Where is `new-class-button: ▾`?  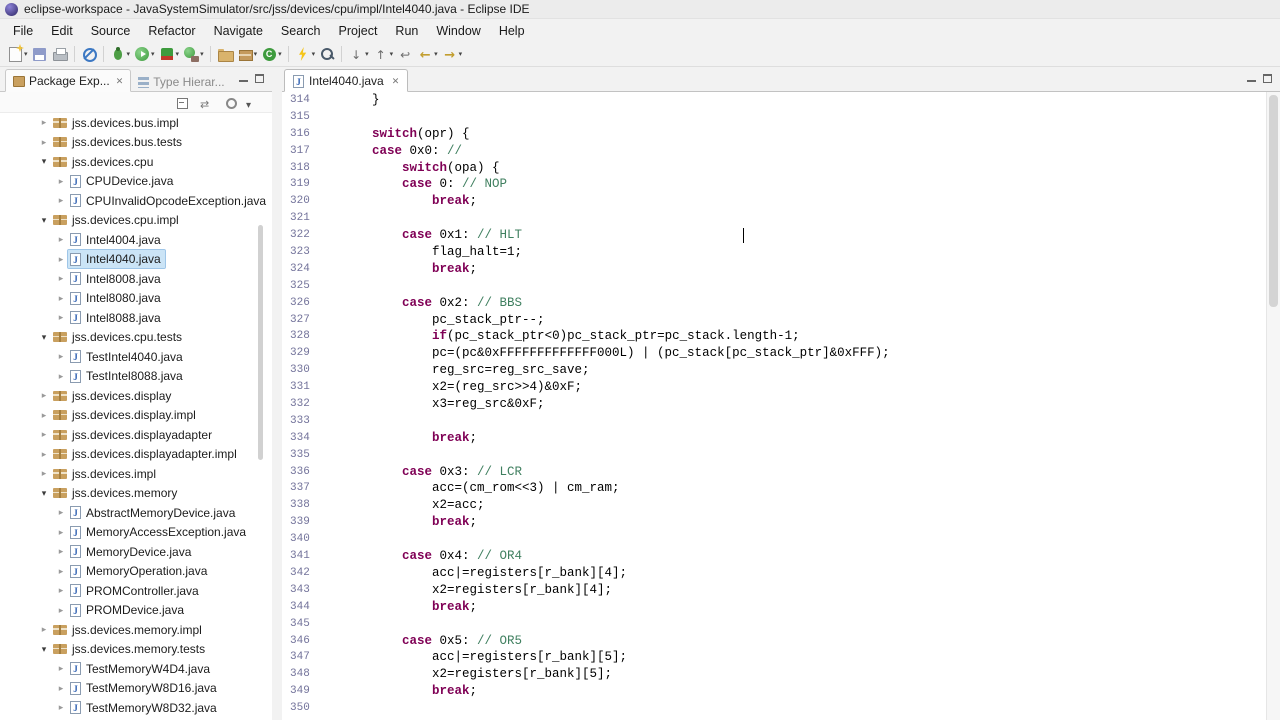 new-class-button: ▾ is located at coordinates (271, 54).